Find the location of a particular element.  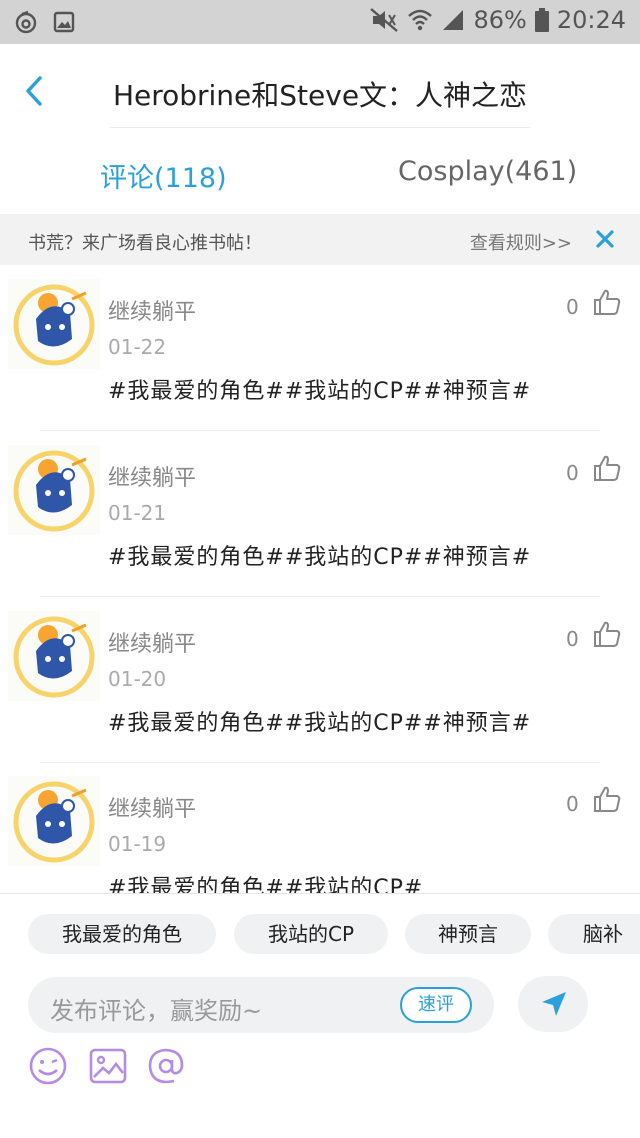

tab-bar: 评论(118) Cosplay(461) is located at coordinates (320, 171).